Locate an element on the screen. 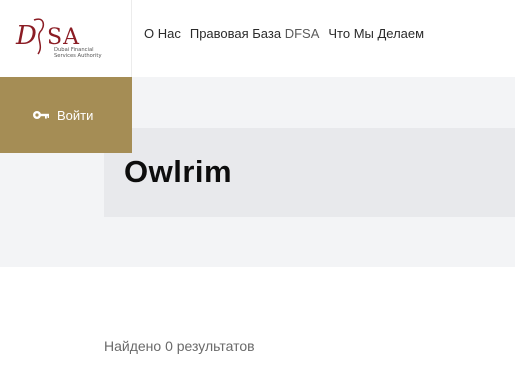  dfsa-logo: D SA Dubai Financial Services Authority is located at coordinates (58, 38).